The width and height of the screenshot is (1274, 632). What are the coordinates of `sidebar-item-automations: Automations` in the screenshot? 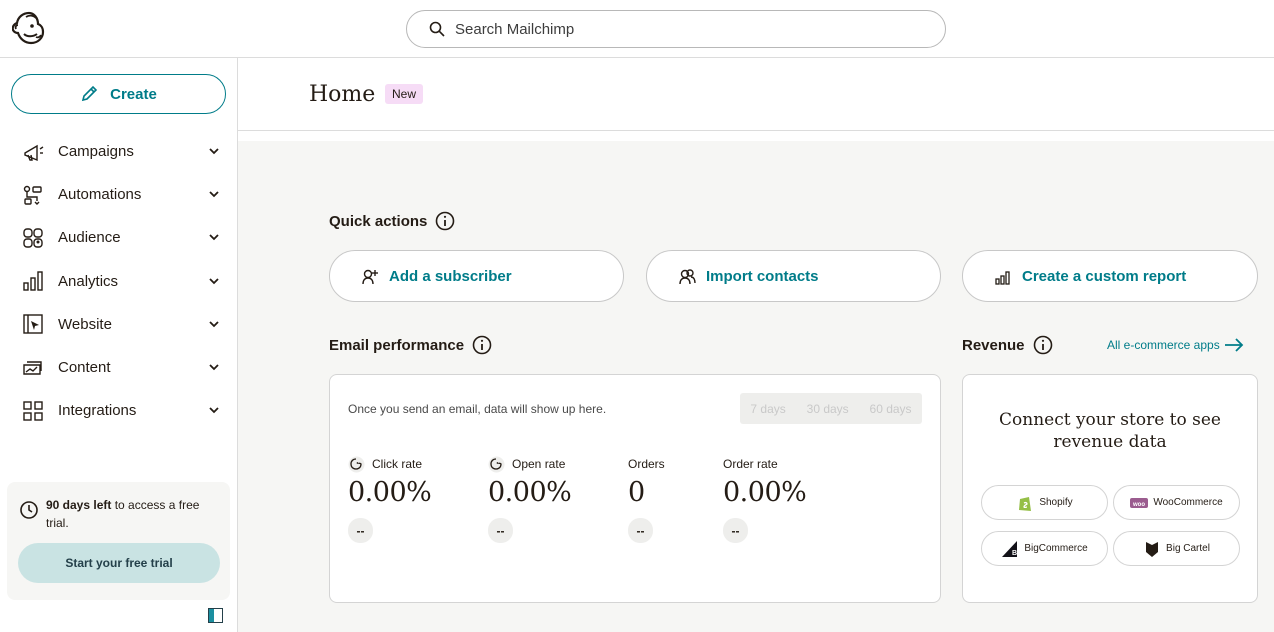 It's located at (118, 194).